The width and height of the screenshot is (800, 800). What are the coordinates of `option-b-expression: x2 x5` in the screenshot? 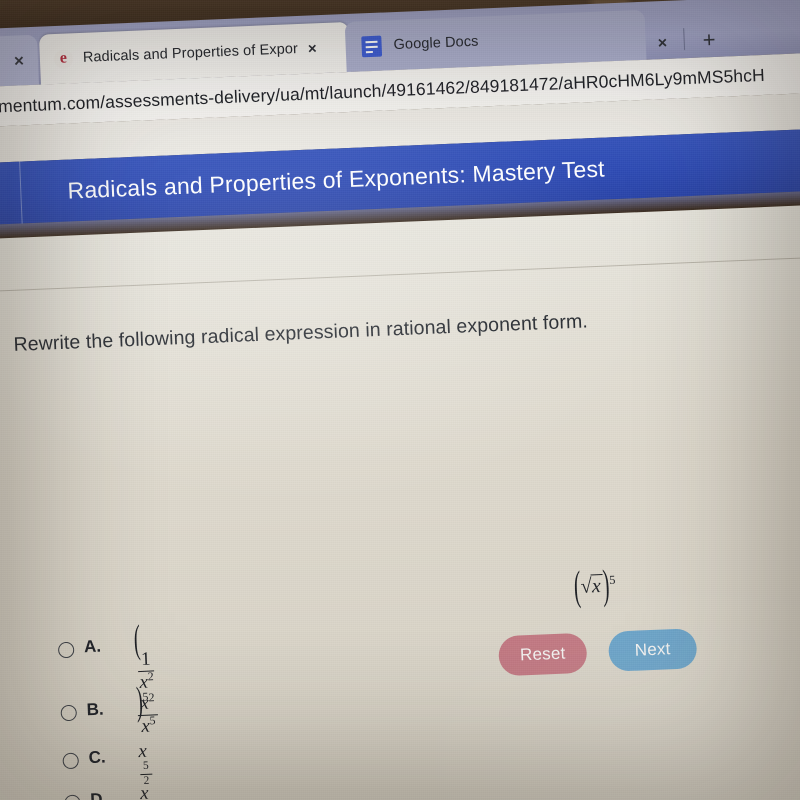 It's located at (148, 714).